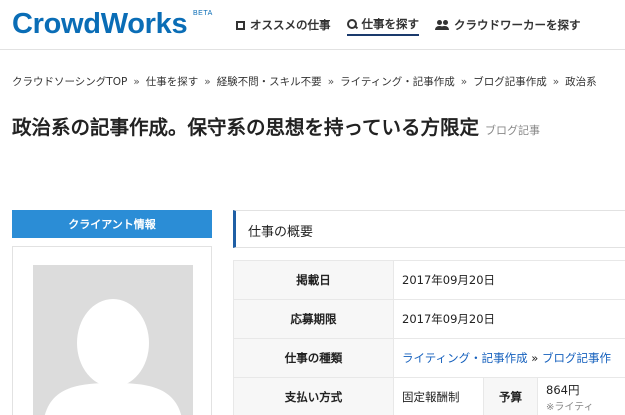 The width and height of the screenshot is (625, 415). What do you see at coordinates (581, 396) in the screenshot?
I see `budget-cell: 864円 ※ライティ` at bounding box center [581, 396].